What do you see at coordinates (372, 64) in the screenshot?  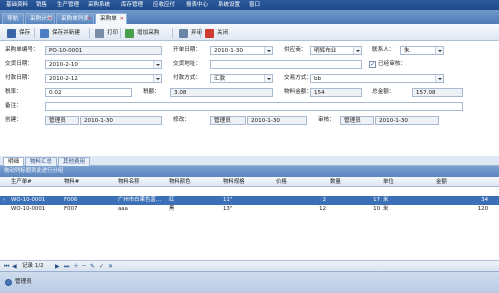 I see `audited-checkbox: ✓` at bounding box center [372, 64].